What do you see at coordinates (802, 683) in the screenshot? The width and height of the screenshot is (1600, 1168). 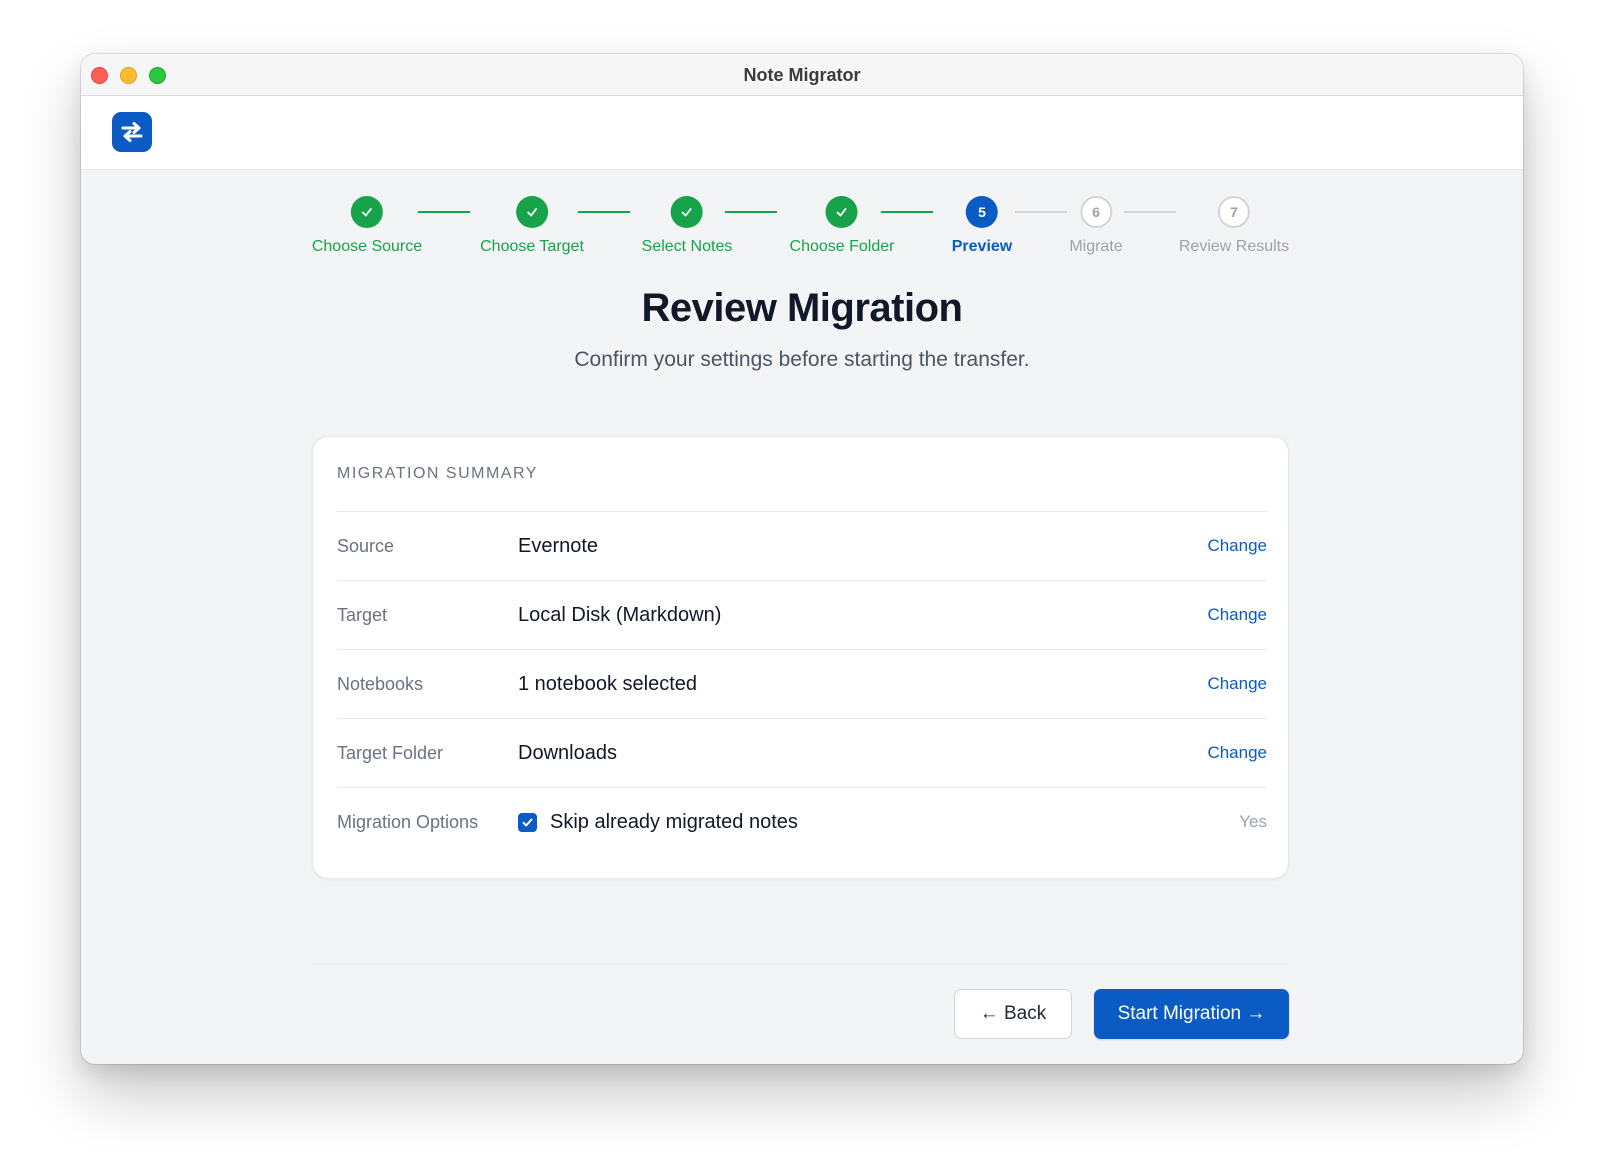 I see `summary-row-notebooks: Notebooks 1 notebook selected Change` at bounding box center [802, 683].